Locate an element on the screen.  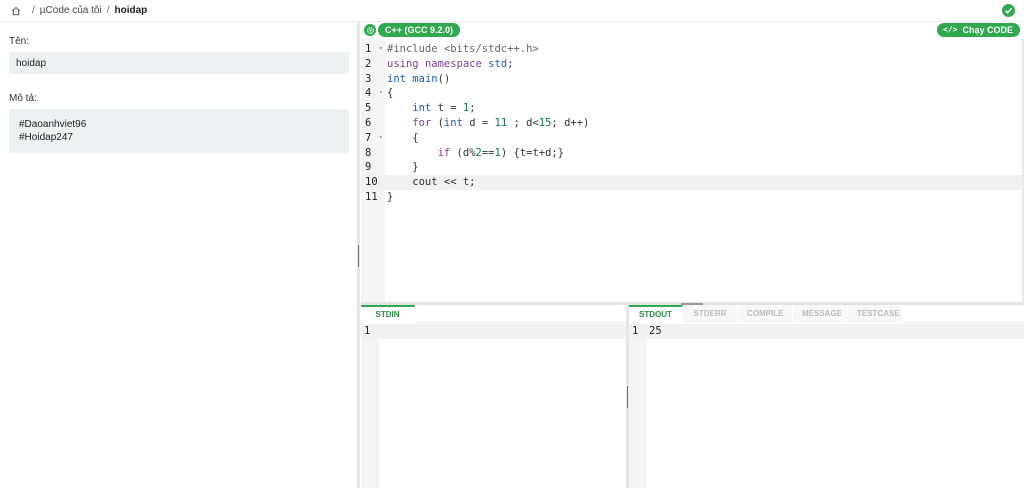
code-line: 10 cout << t; is located at coordinates (692, 182).